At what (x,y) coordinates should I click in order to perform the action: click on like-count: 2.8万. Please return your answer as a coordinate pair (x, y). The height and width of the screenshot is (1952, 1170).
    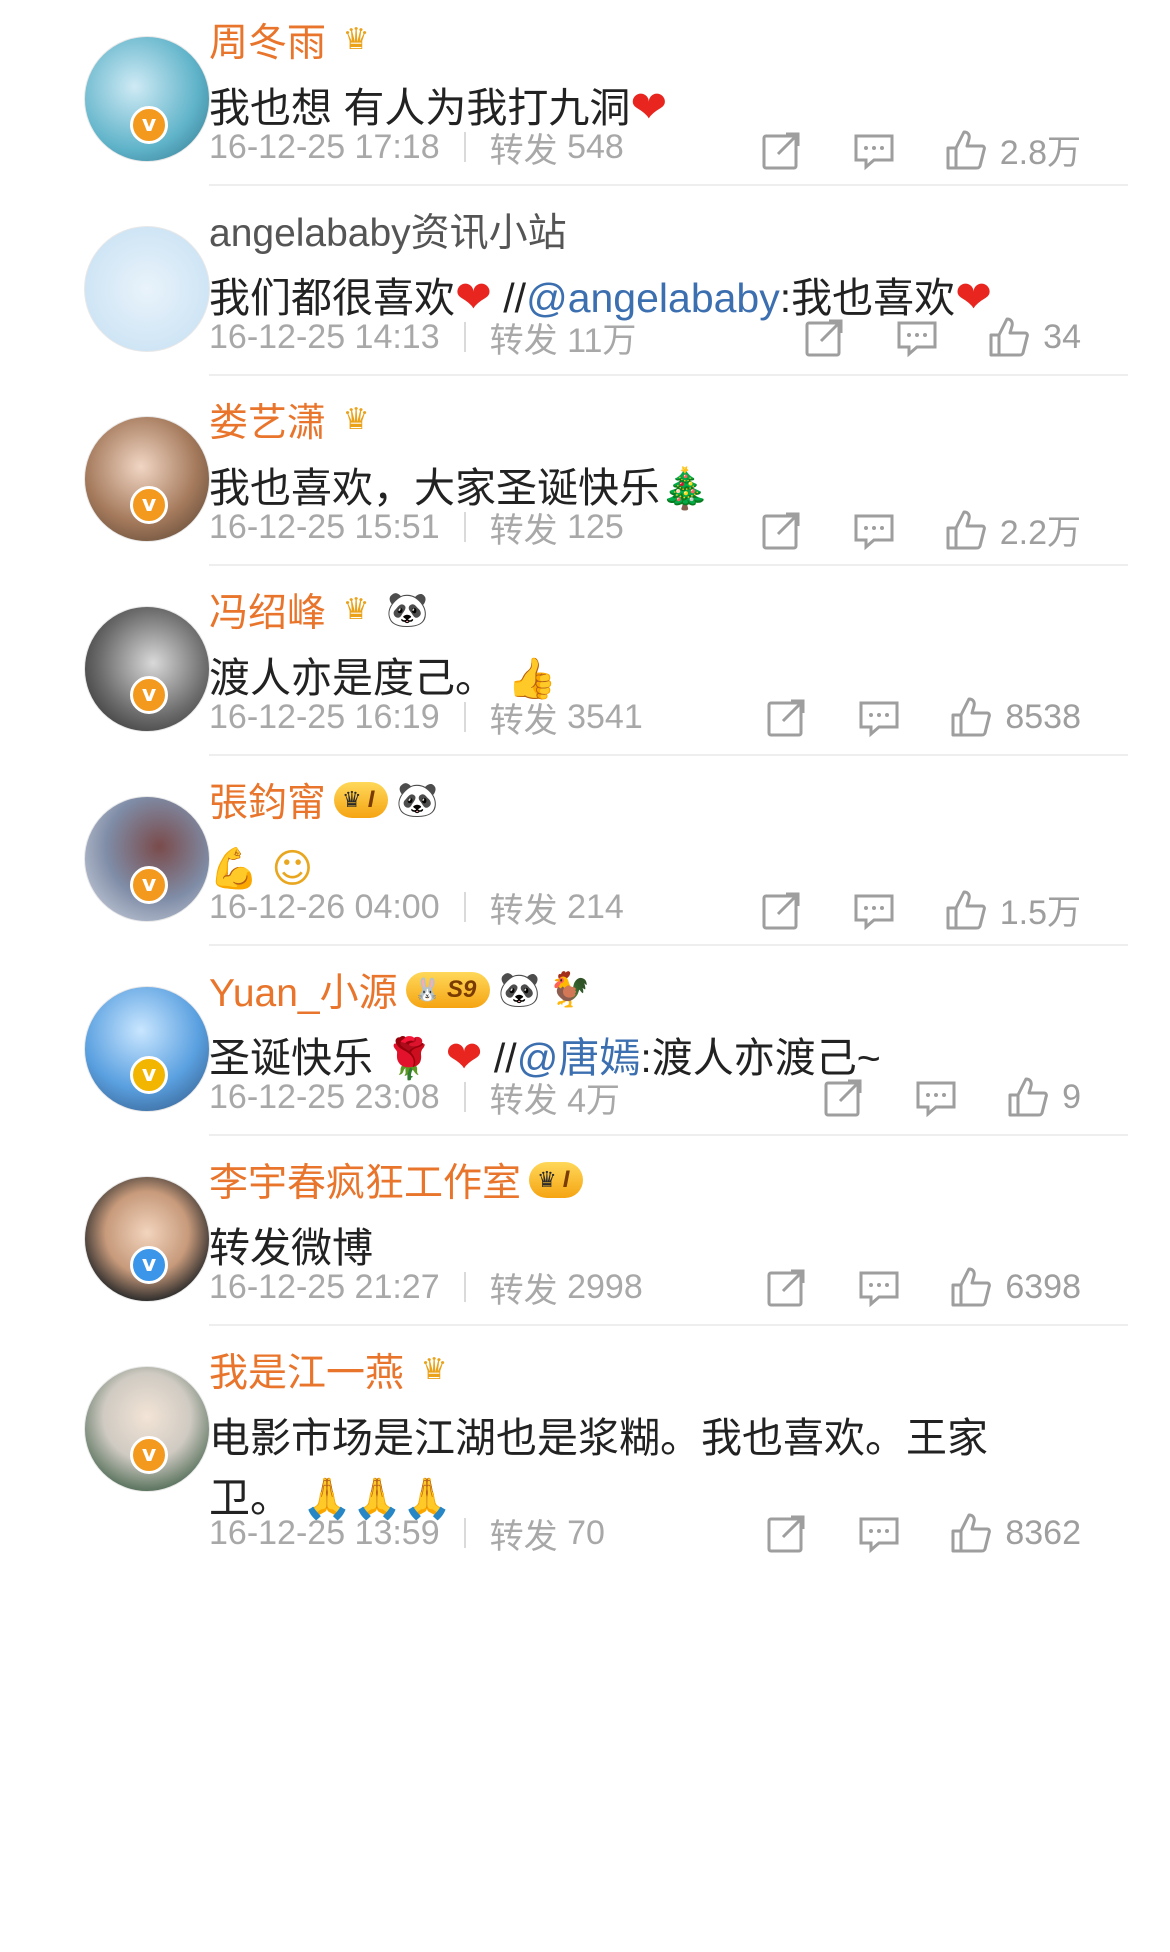
    Looking at the image, I should click on (1040, 153).